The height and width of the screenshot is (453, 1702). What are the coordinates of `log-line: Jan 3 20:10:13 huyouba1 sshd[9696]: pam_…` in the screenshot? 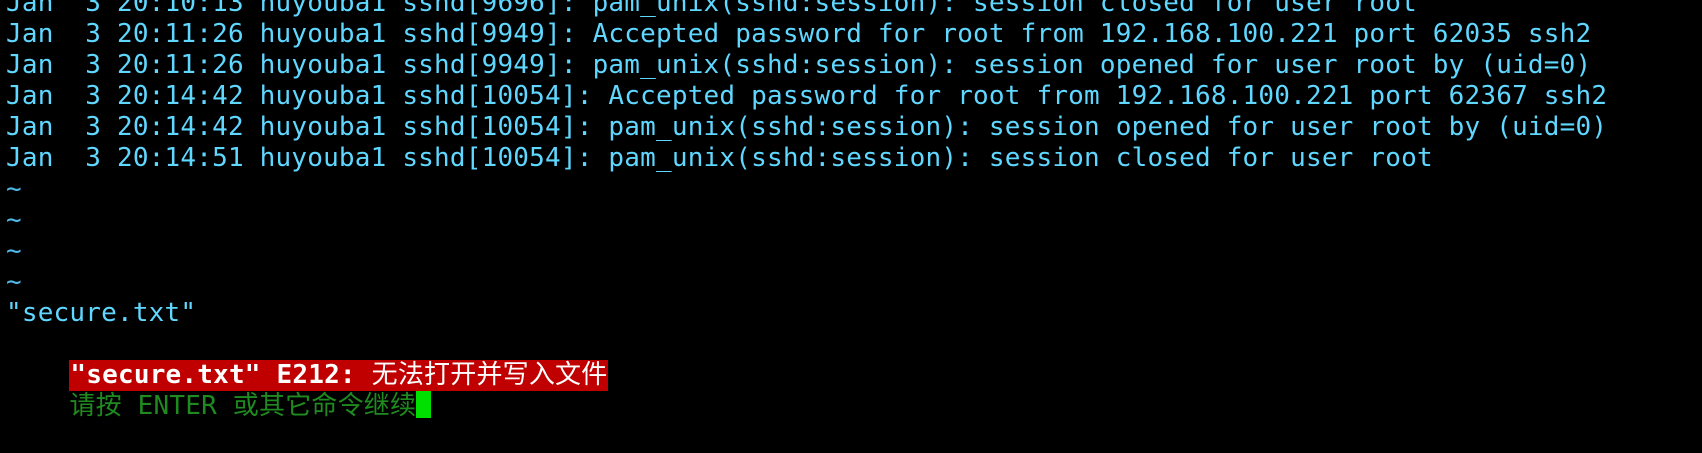 It's located at (711, 9).